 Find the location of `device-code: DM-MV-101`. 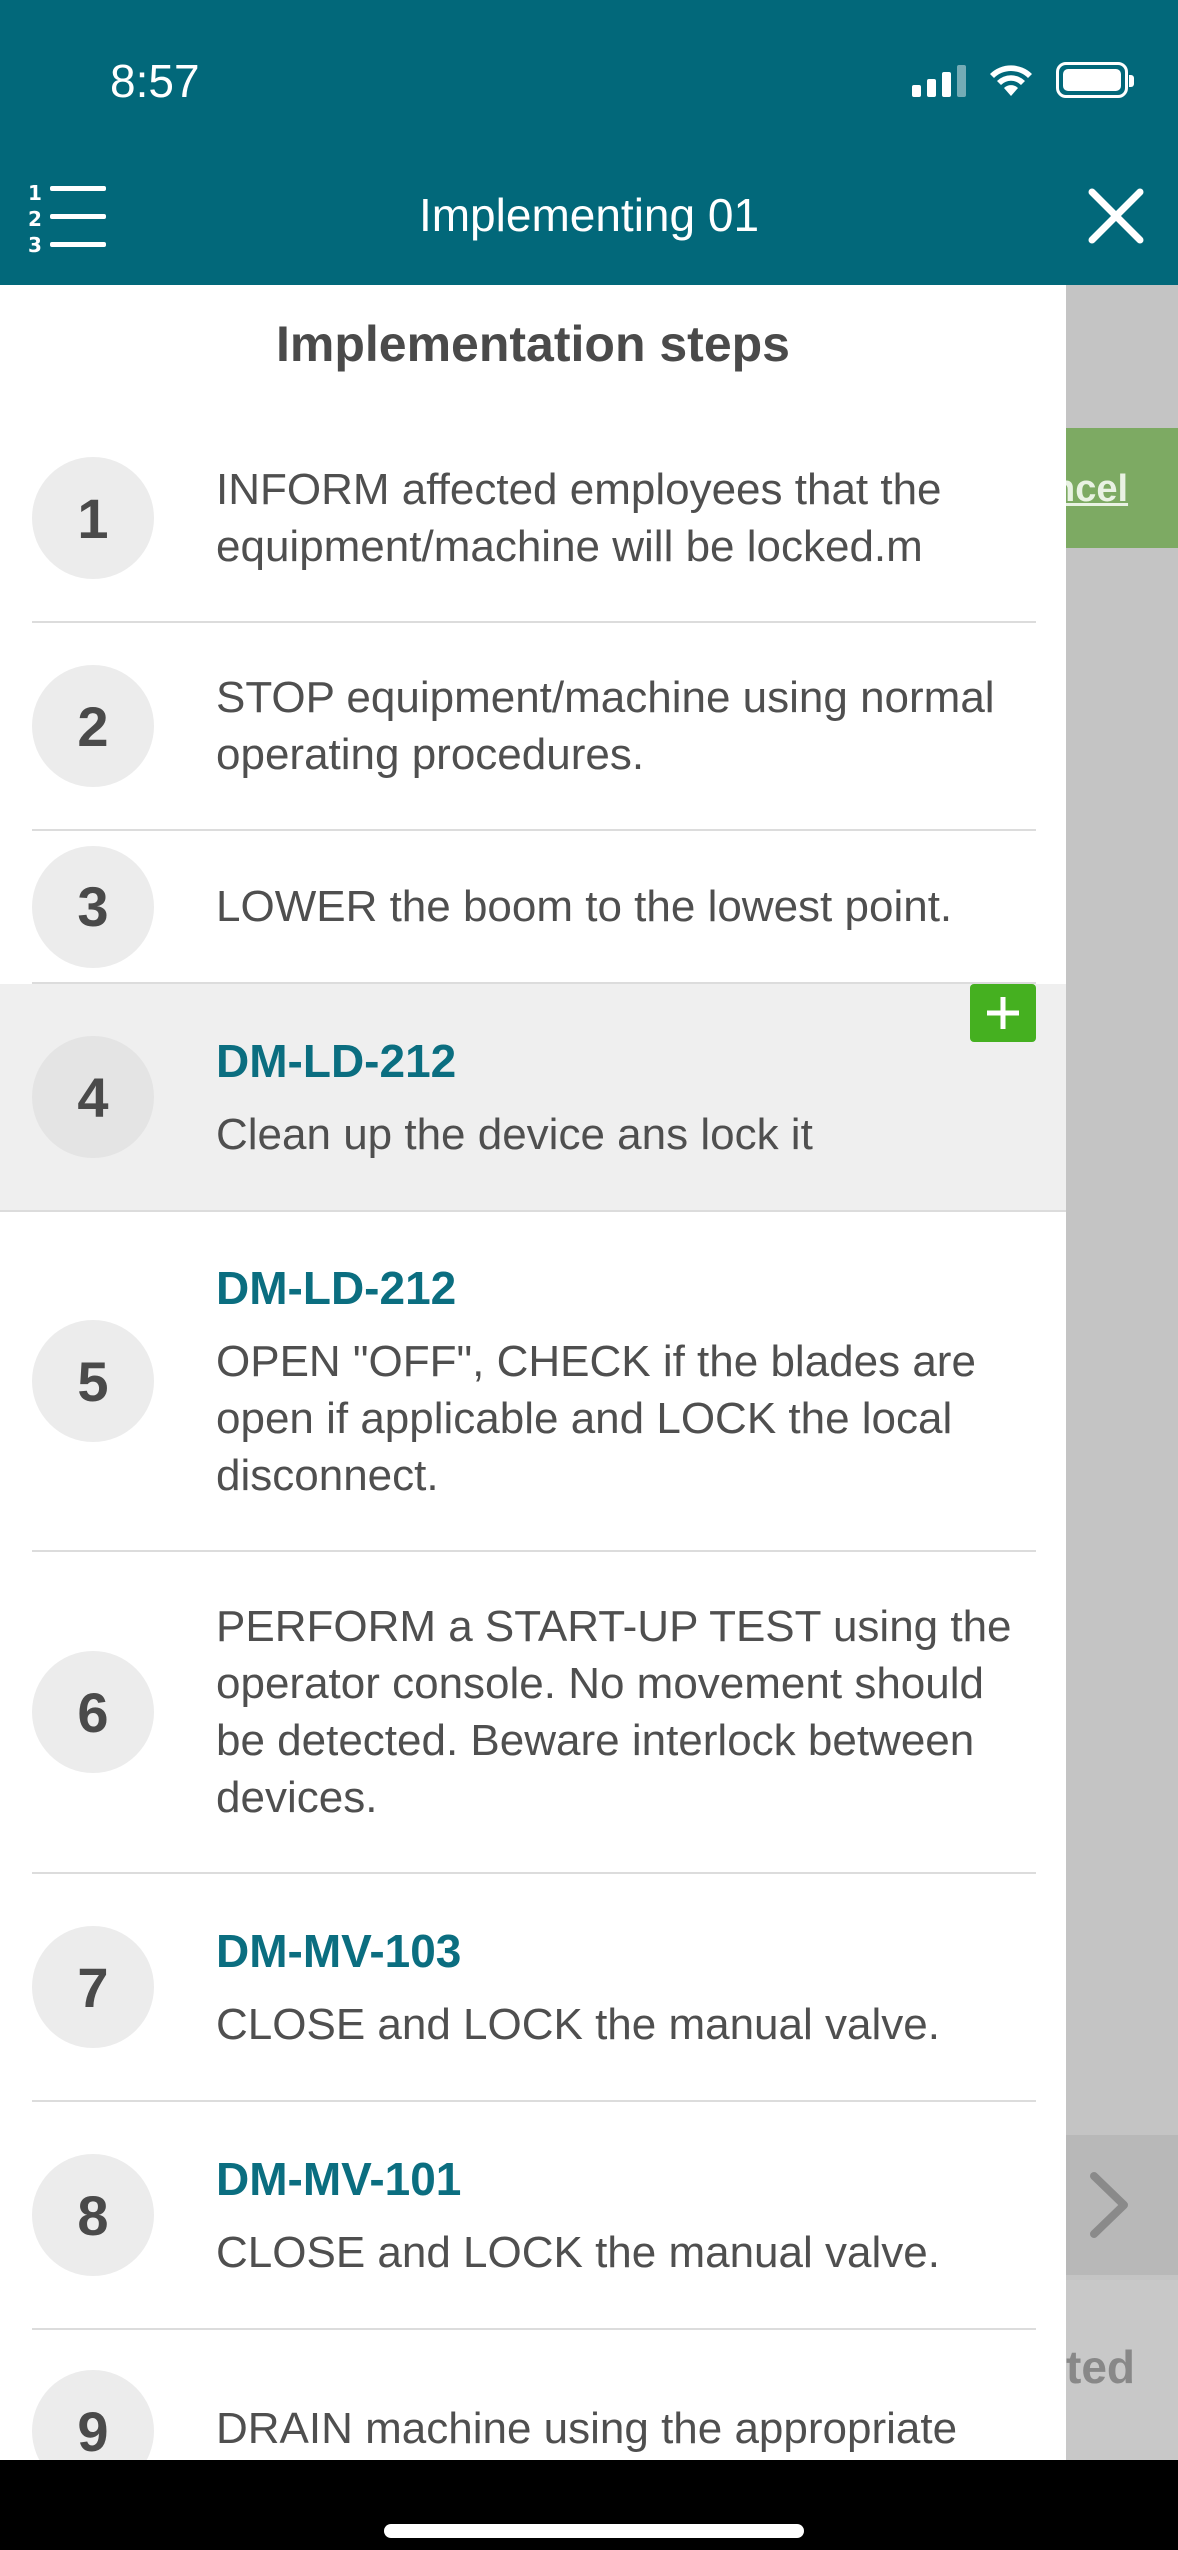

device-code: DM-MV-101 is located at coordinates (339, 2178).